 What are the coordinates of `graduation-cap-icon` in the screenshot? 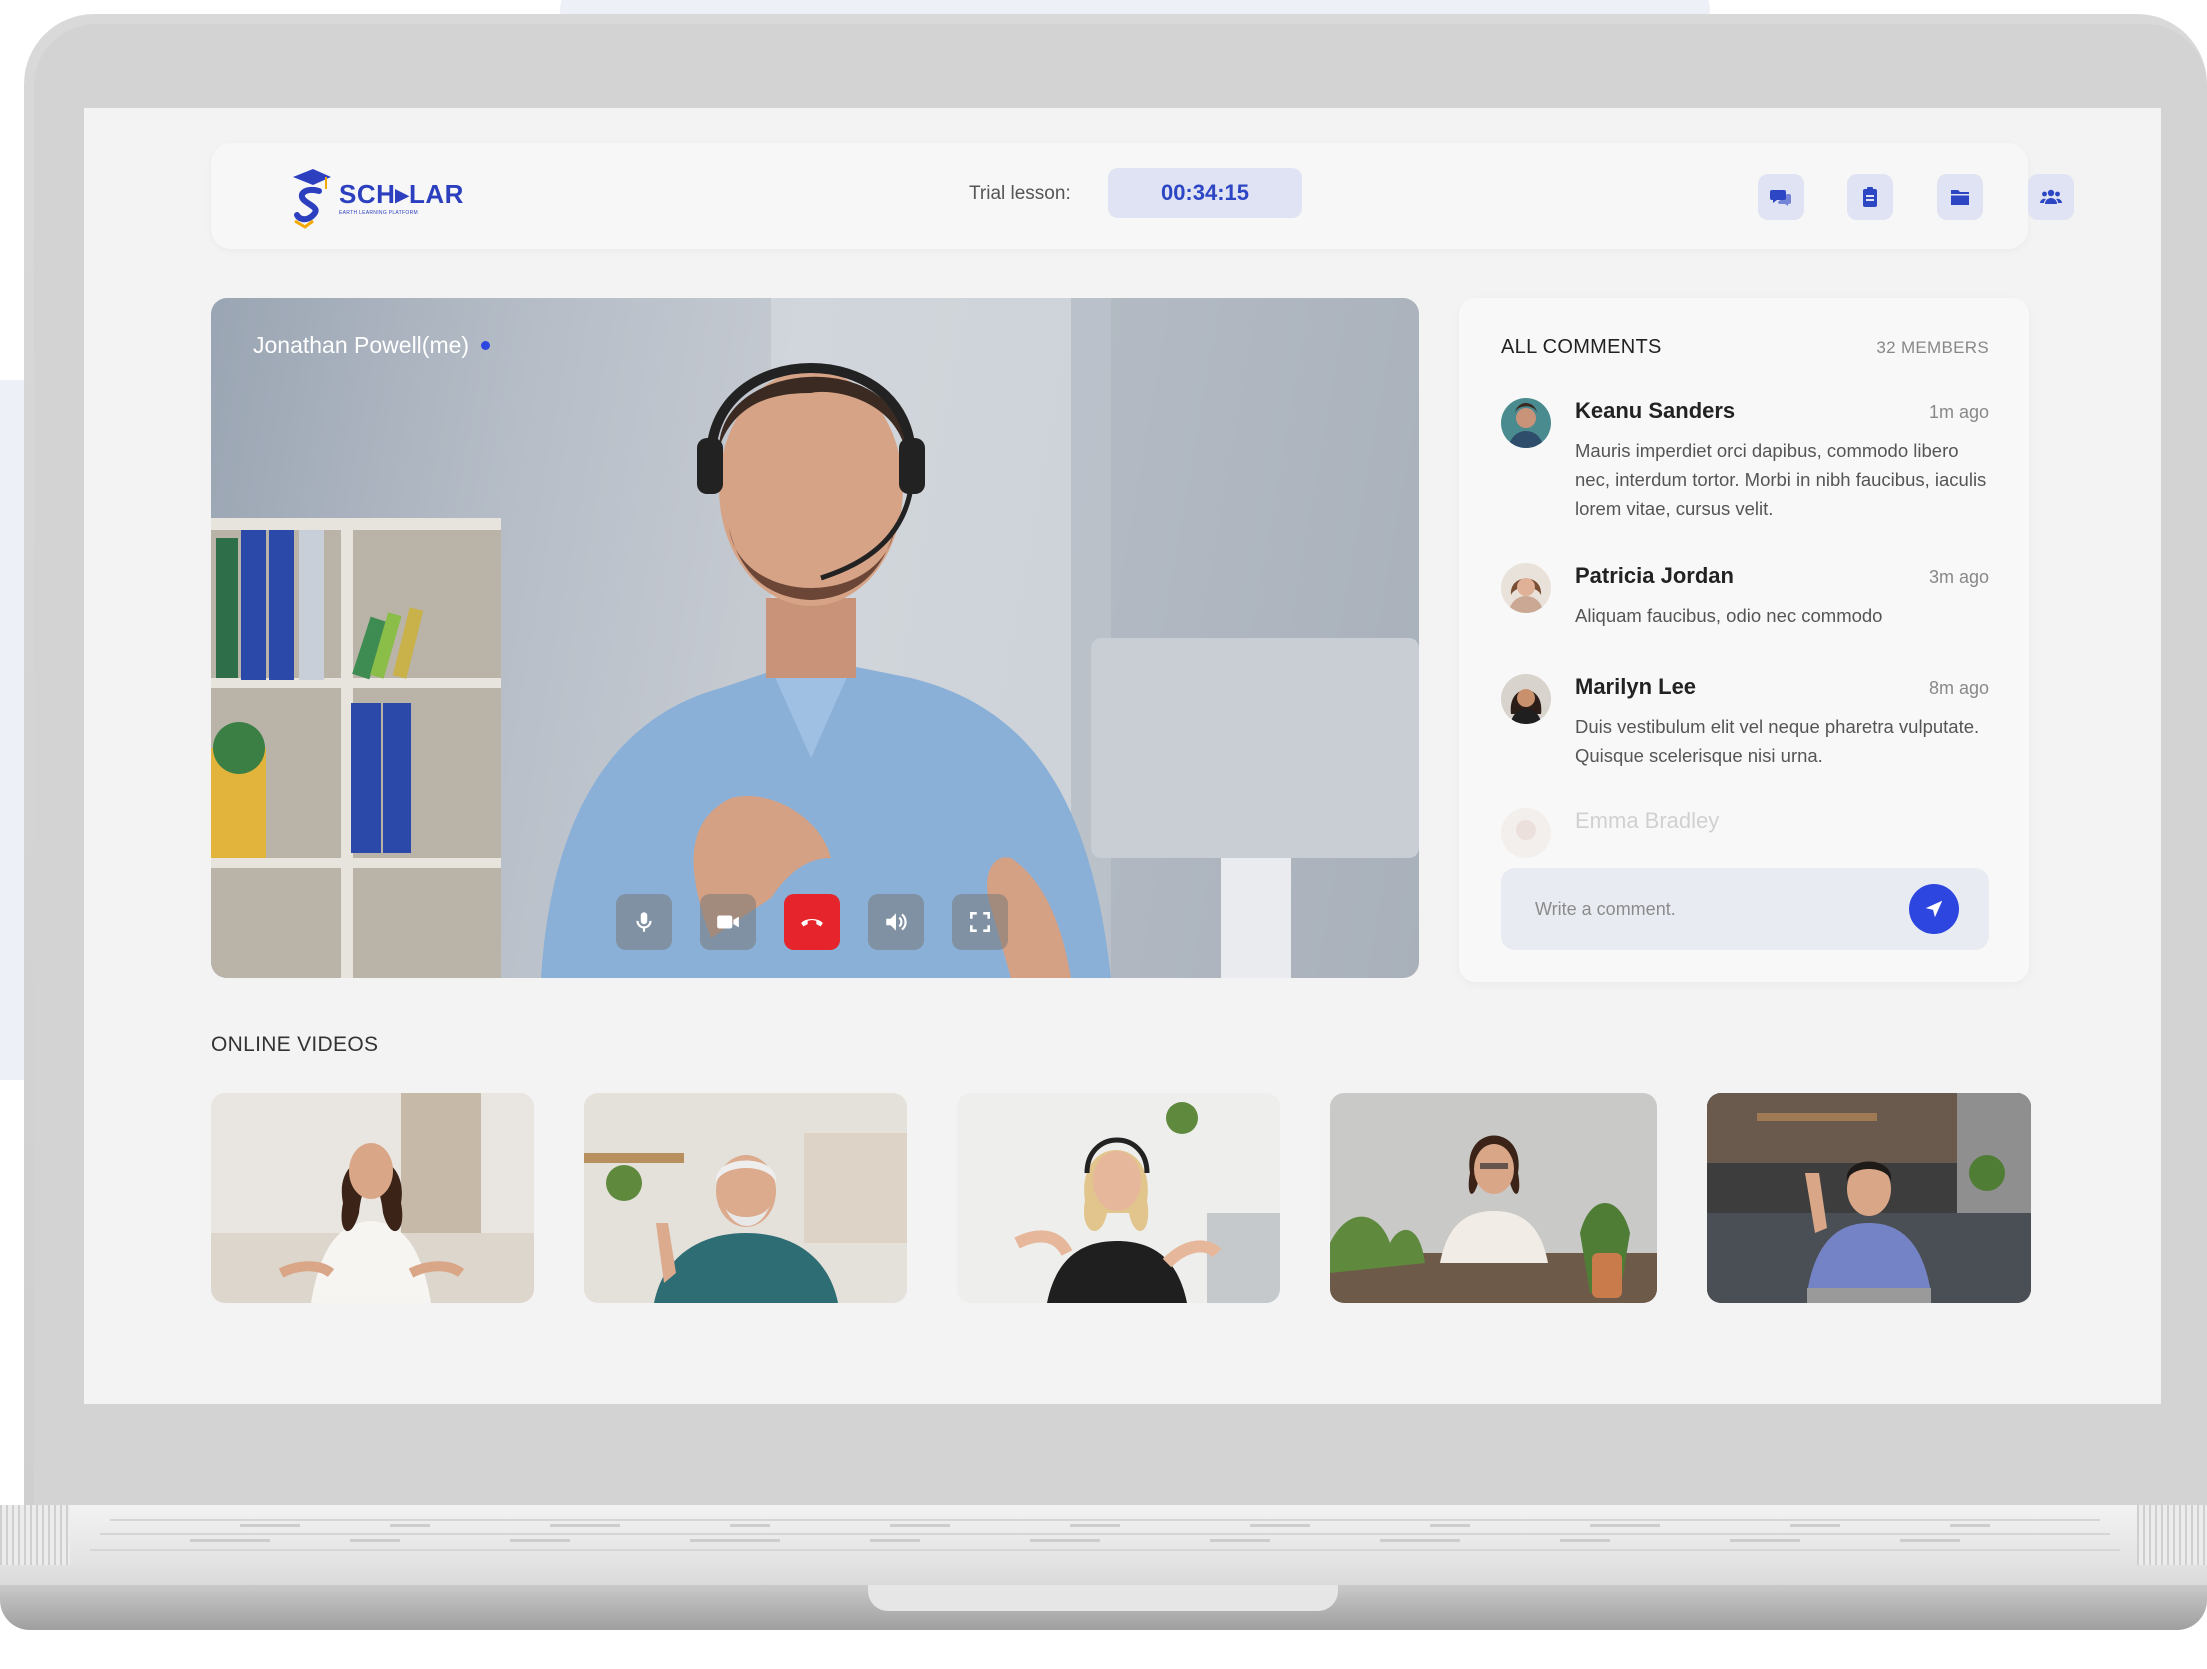 It's located at (312, 199).